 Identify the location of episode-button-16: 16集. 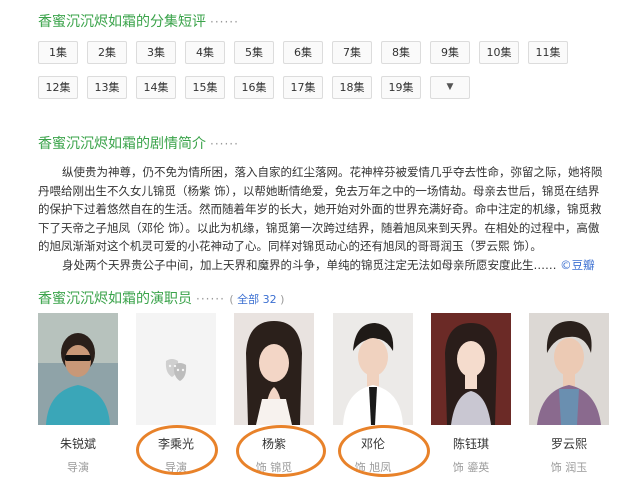
(254, 87).